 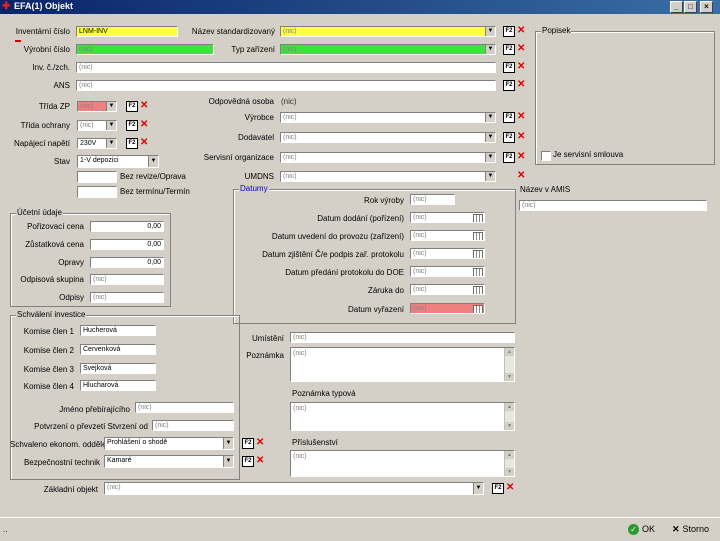 I want to click on clear-inv-icon: ✕, so click(x=521, y=67).